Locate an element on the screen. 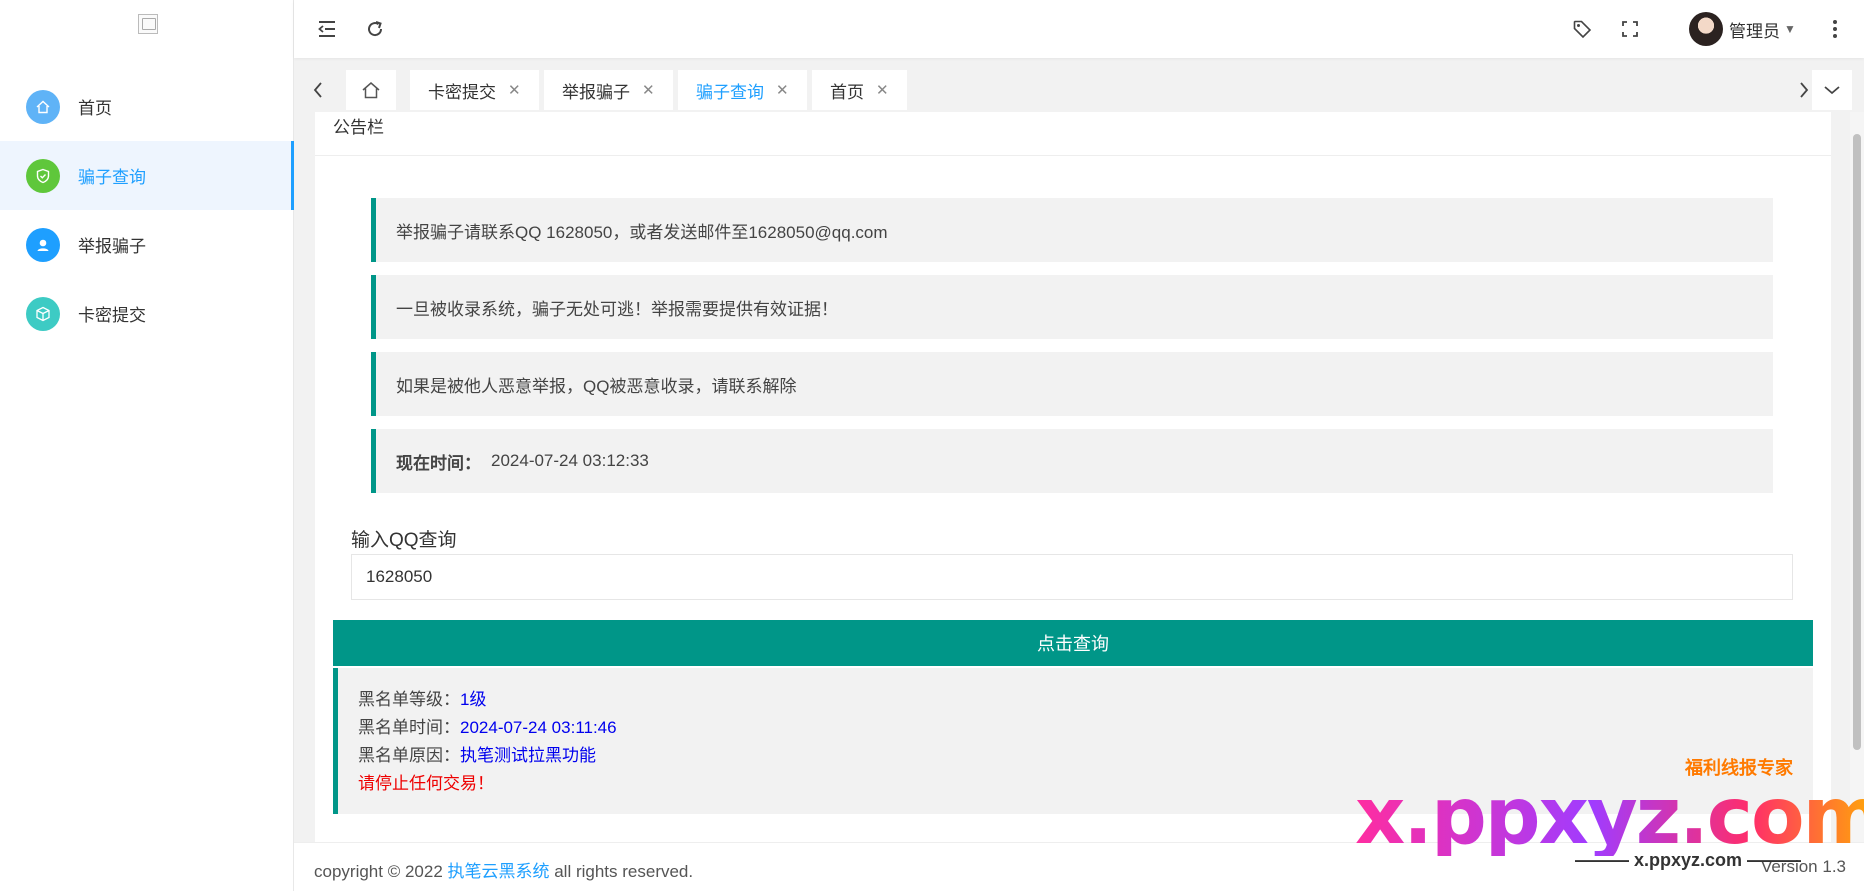  current-time-label: 现在时间： is located at coordinates (438, 463).